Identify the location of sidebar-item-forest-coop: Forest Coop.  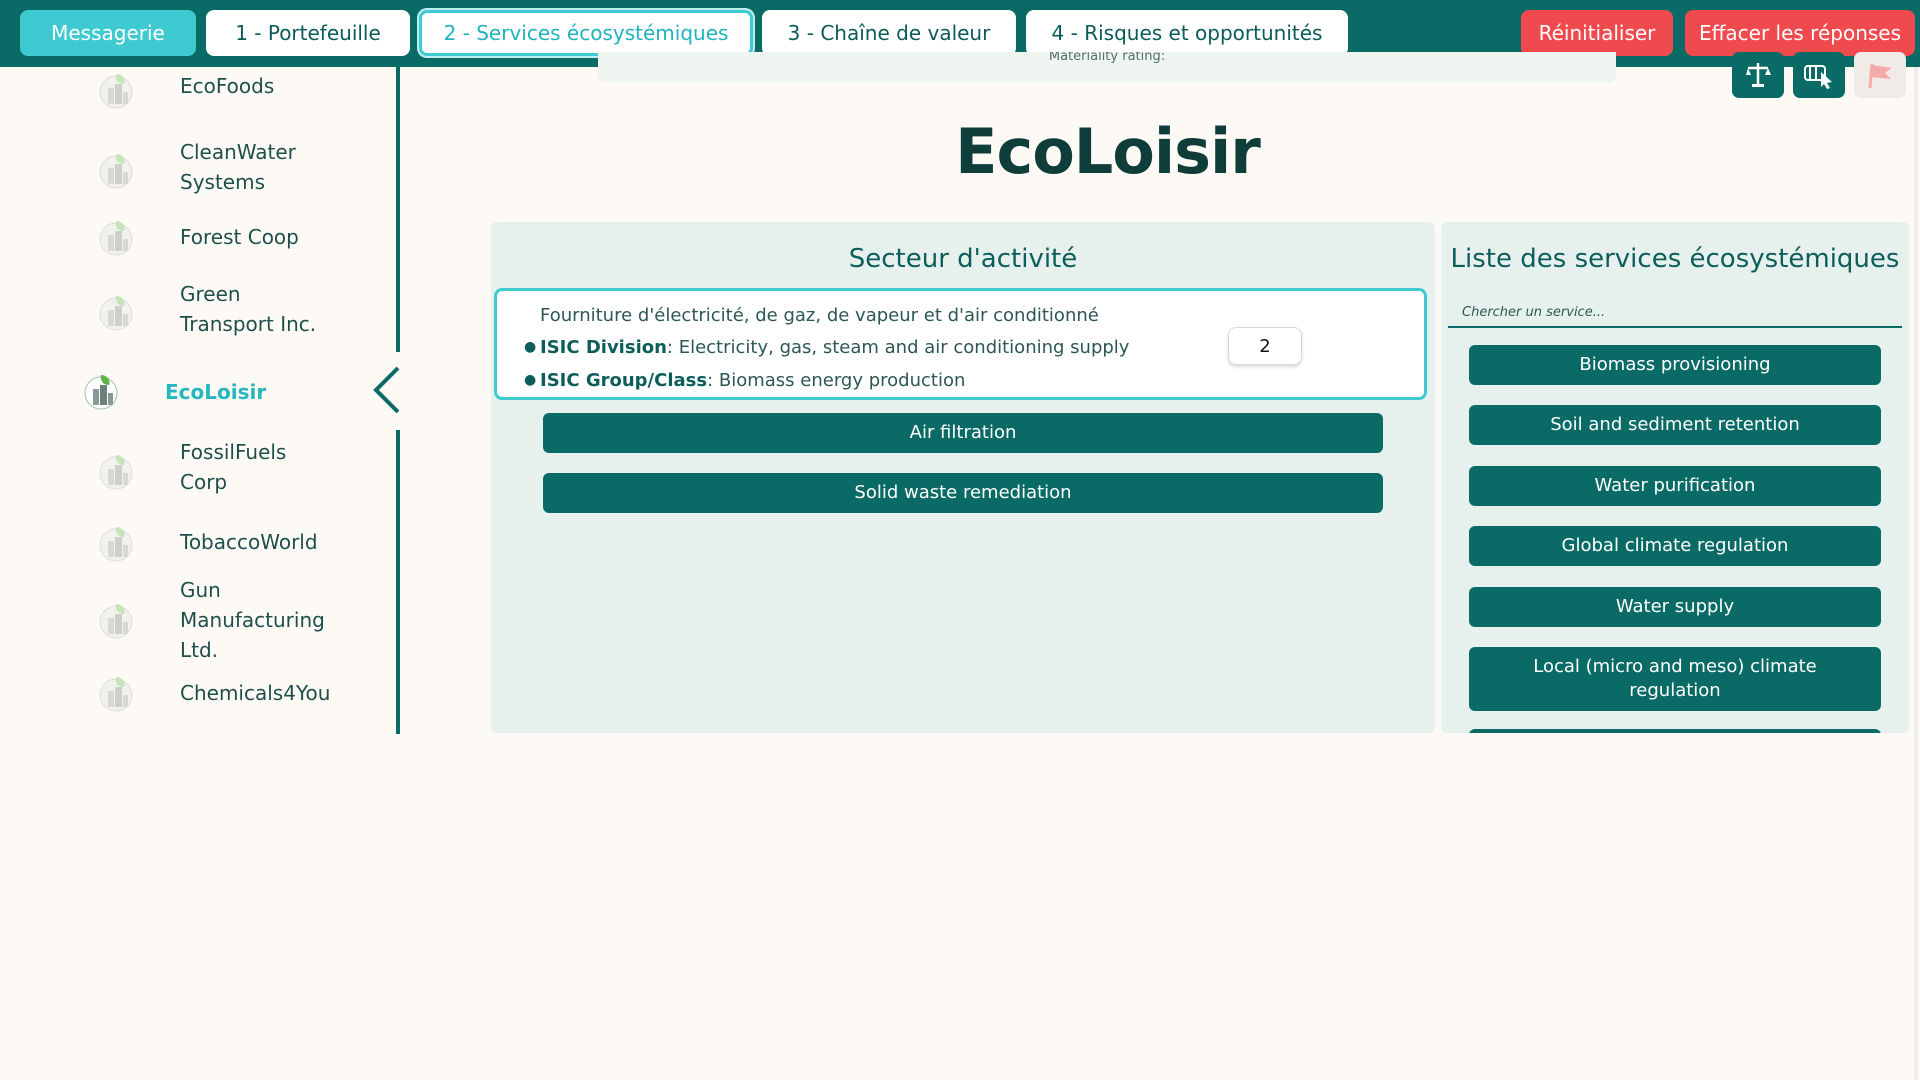
(195, 237).